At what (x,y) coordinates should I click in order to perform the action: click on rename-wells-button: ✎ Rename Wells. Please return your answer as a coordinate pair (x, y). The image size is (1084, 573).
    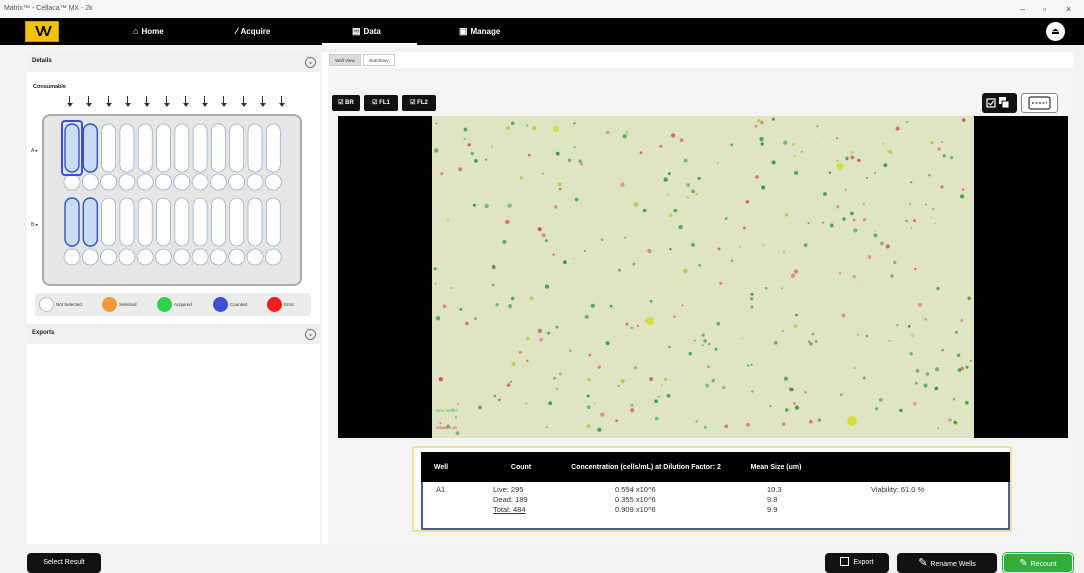
    Looking at the image, I should click on (947, 563).